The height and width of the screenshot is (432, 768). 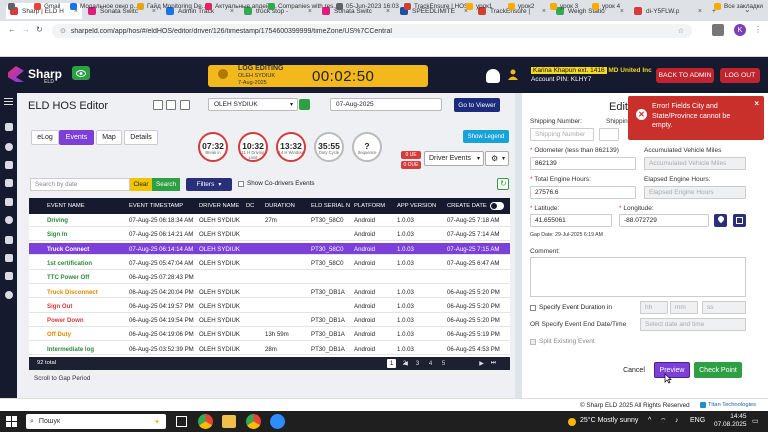 What do you see at coordinates (681, 31) in the screenshot?
I see `bookmark-star-icon: ☆` at bounding box center [681, 31].